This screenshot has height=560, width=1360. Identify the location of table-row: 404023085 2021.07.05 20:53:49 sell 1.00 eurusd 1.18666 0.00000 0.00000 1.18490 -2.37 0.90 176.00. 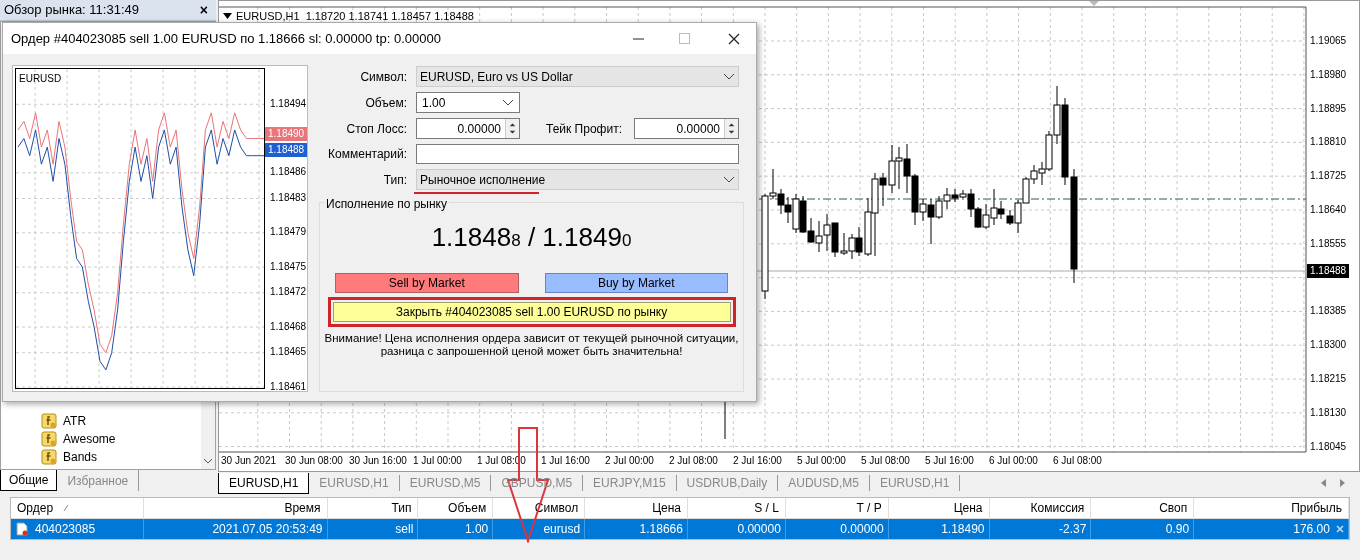
(680, 529).